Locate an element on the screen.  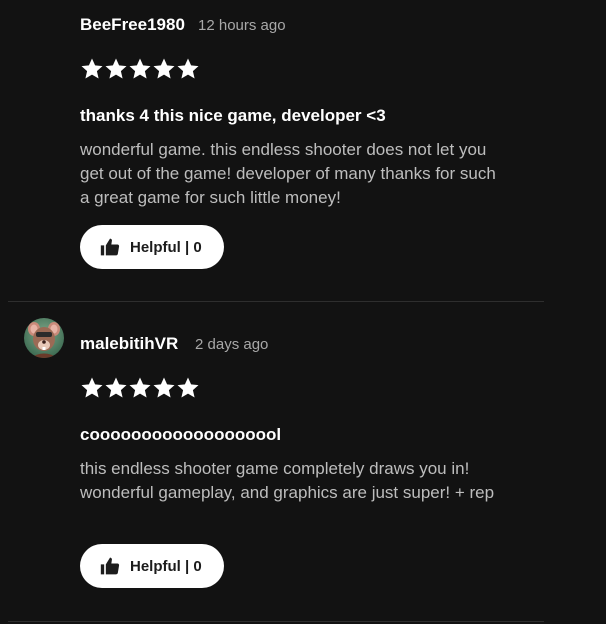
review-author: BeeFree1980 is located at coordinates (132, 25).